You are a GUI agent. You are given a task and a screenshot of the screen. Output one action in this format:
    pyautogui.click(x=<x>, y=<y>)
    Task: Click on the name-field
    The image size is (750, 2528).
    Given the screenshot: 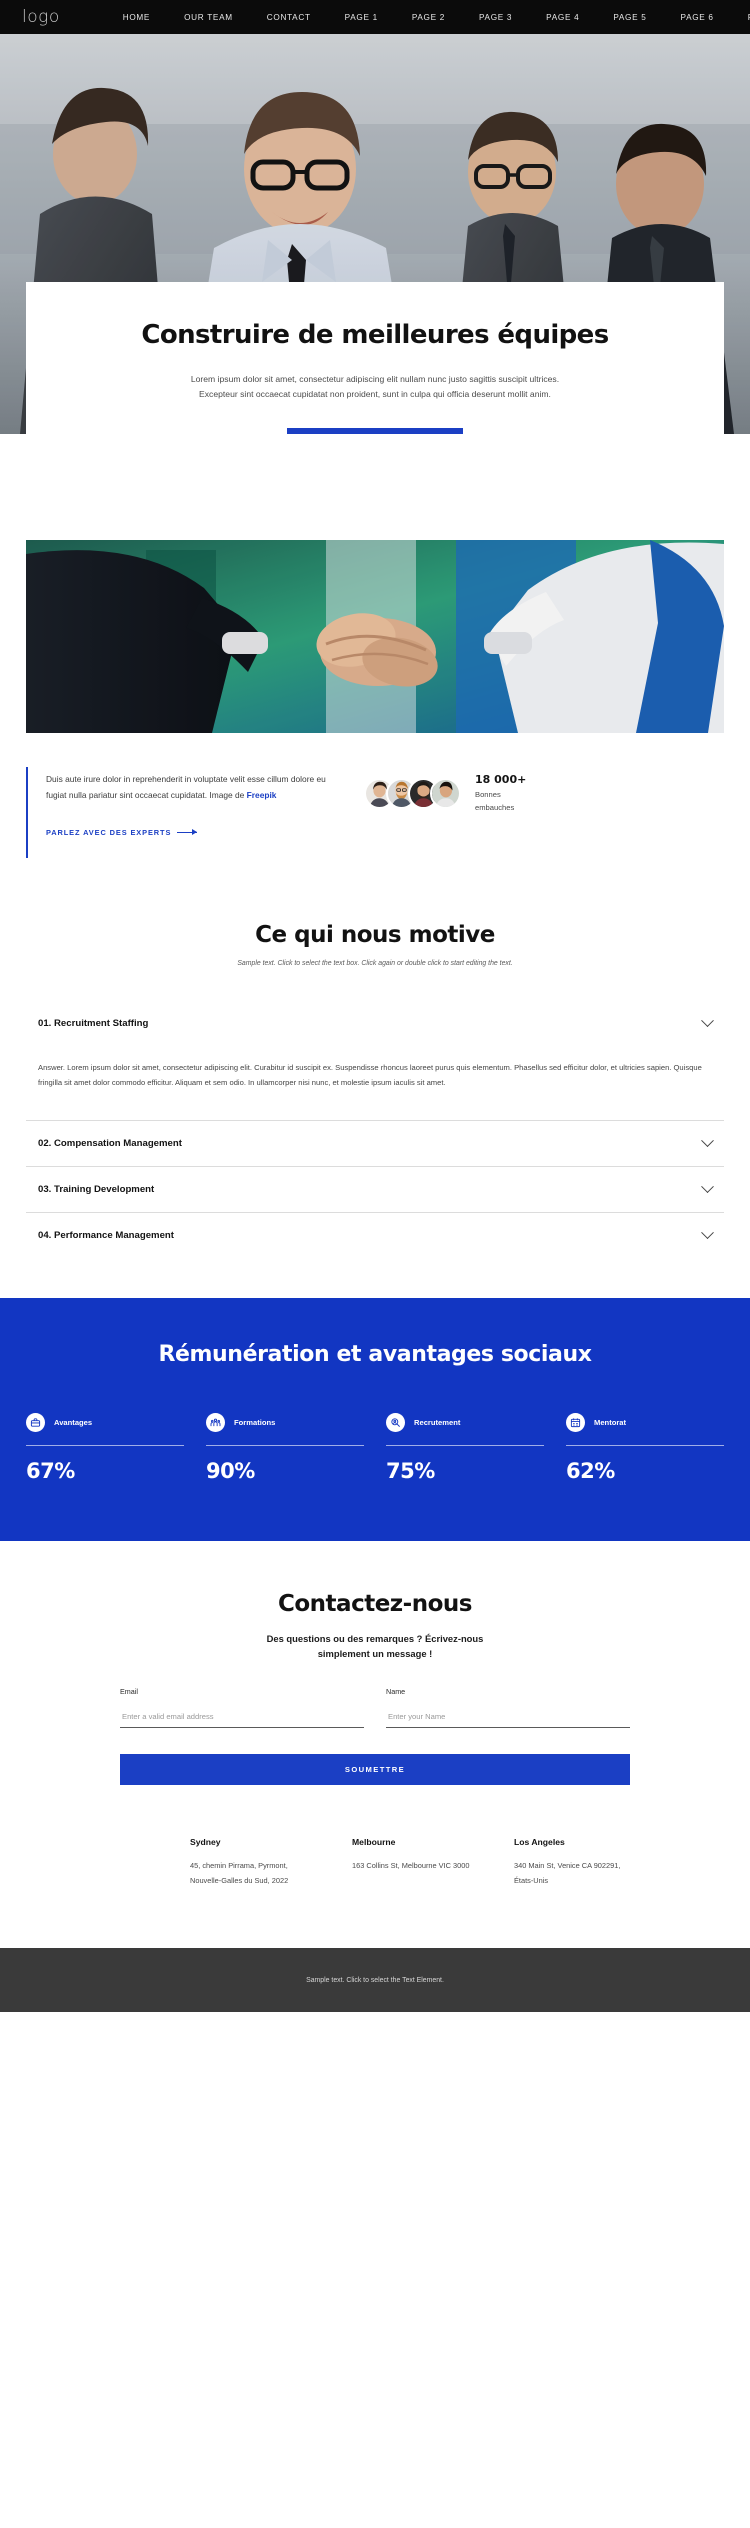 What is the action you would take?
    pyautogui.click(x=508, y=1719)
    